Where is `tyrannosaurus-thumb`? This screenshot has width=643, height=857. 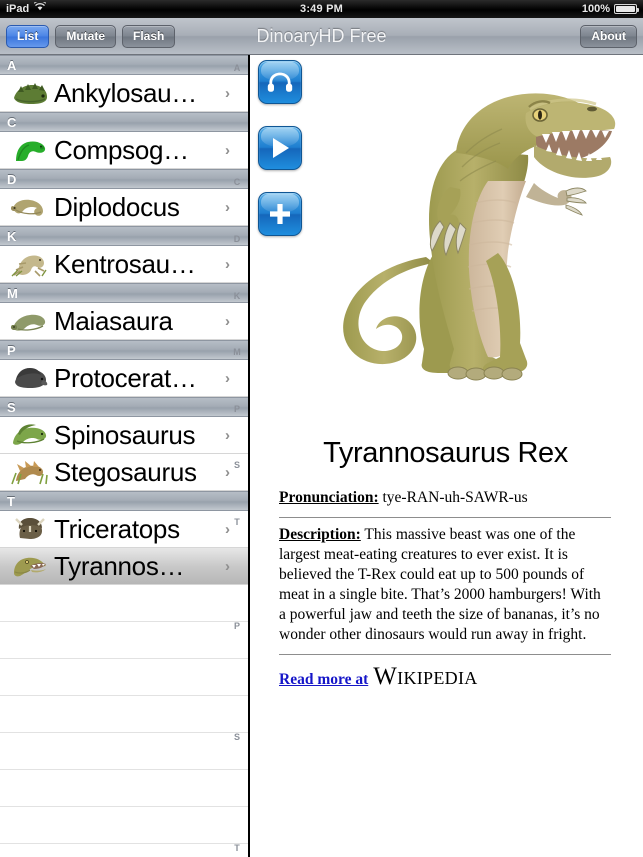 tyrannosaurus-thumb is located at coordinates (30, 566).